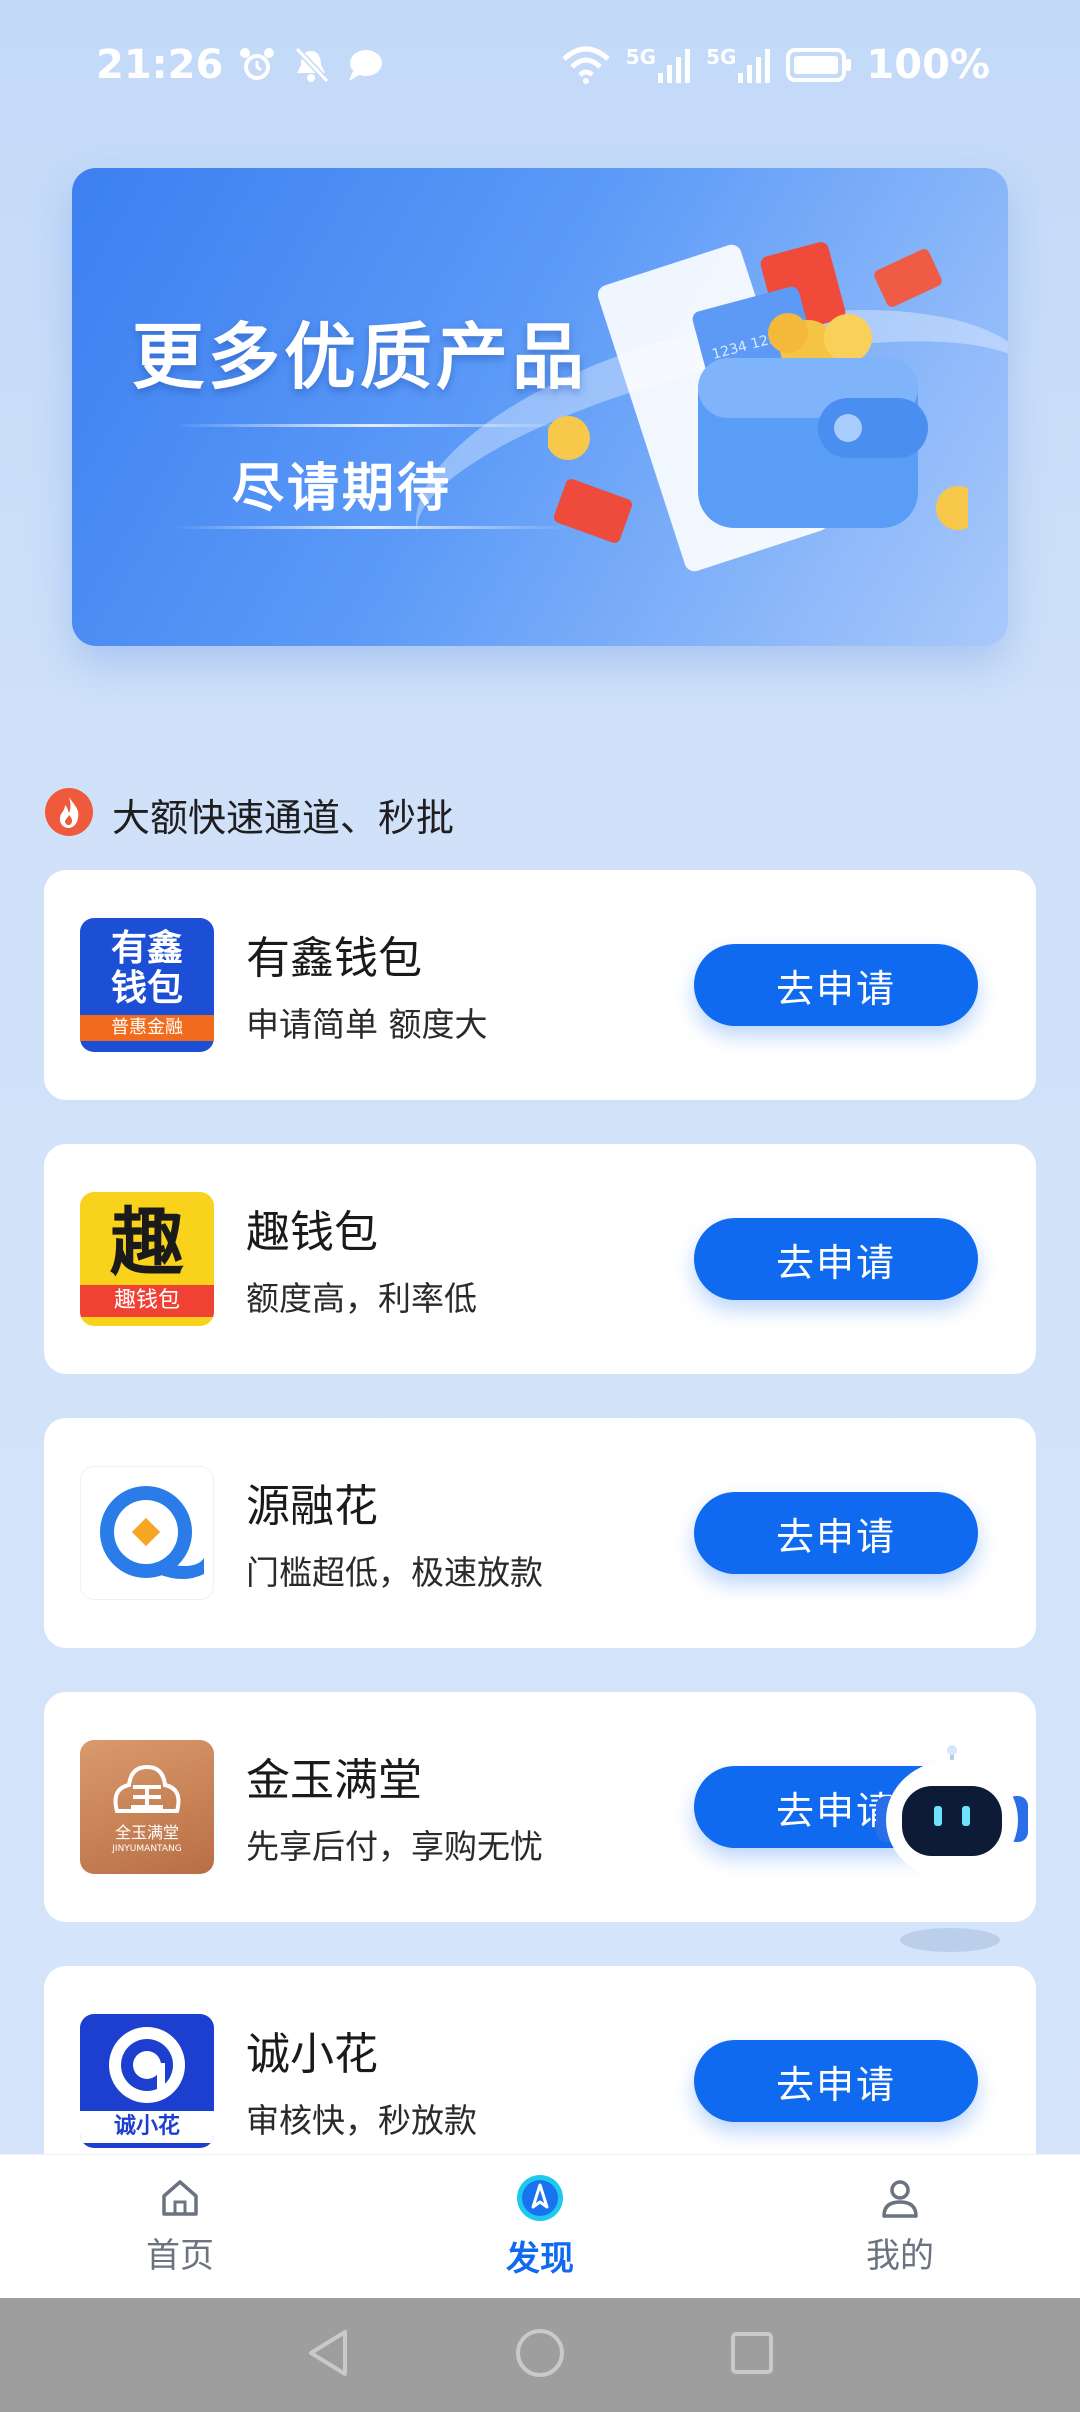  What do you see at coordinates (641, 57) in the screenshot?
I see `network-type-label: 5G` at bounding box center [641, 57].